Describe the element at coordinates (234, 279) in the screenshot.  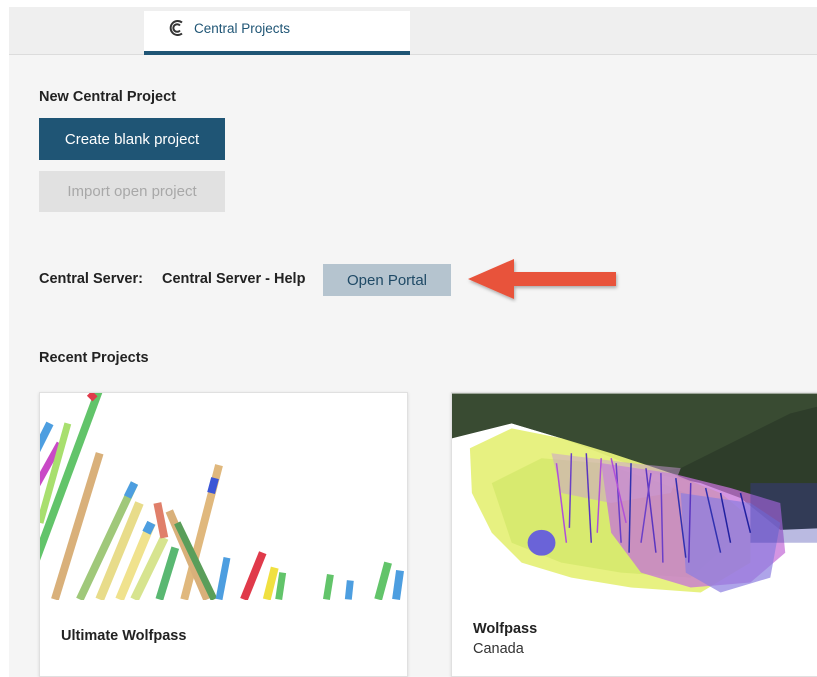
I see `central-server-name: Central Server - Help` at that location.